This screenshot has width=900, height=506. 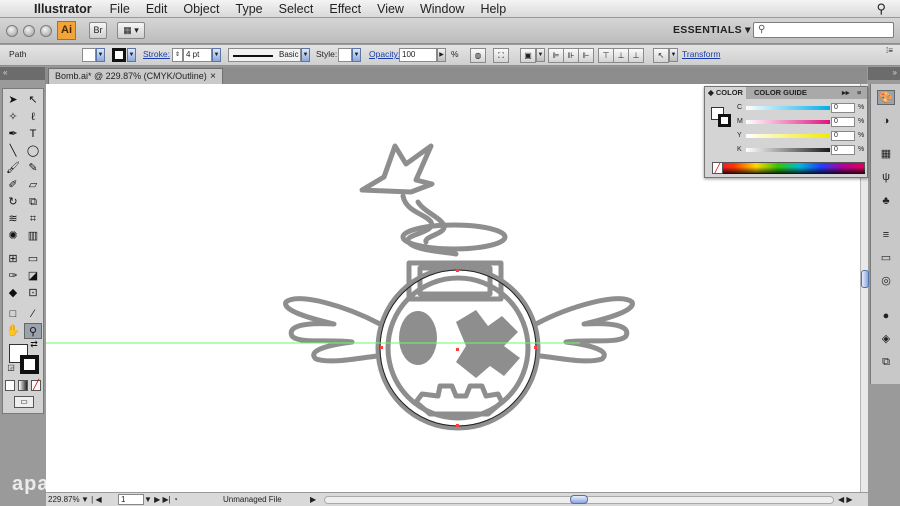 I want to click on brush-dropdown-arrow: ▼, so click(x=305, y=55).